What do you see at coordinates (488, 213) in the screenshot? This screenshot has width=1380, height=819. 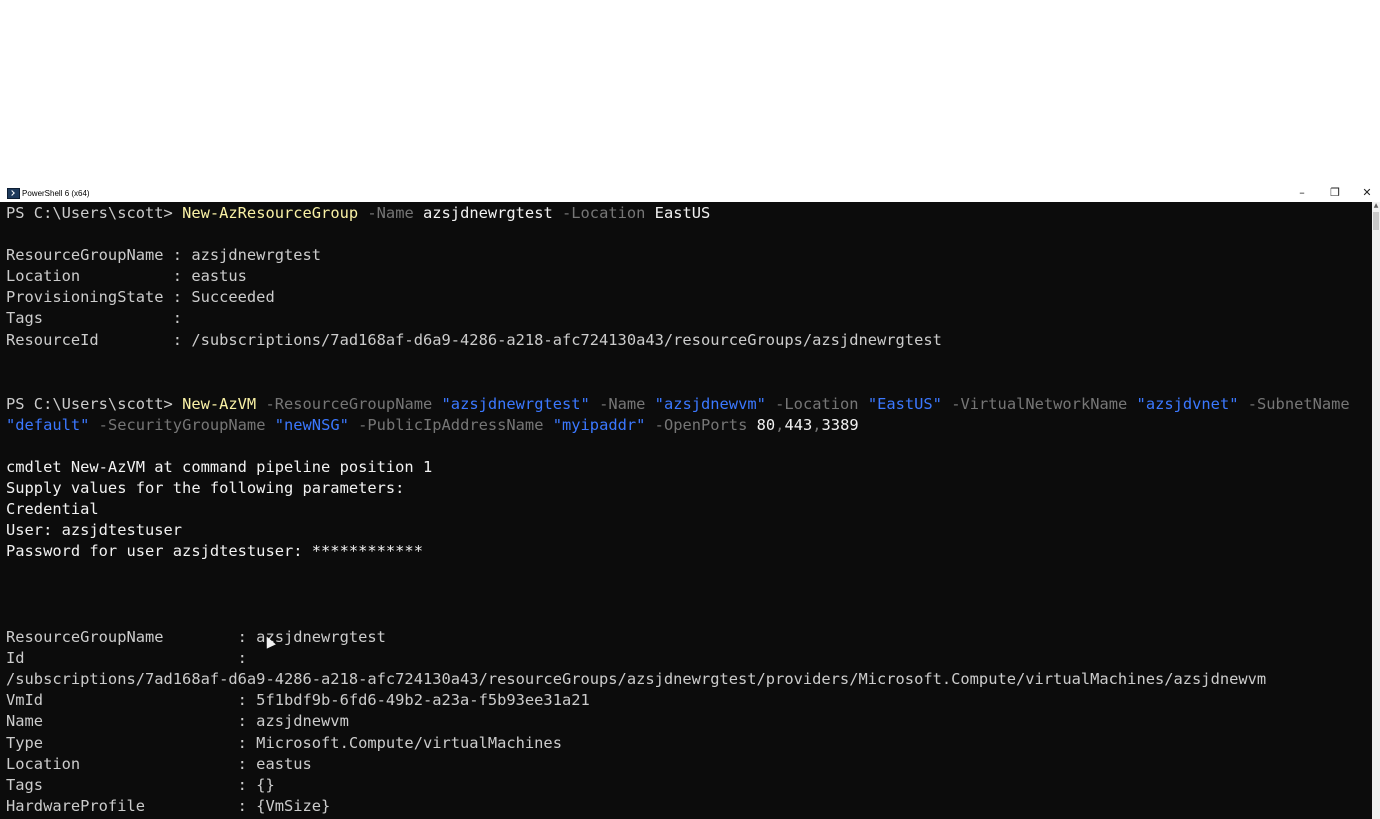 I see `argument: azsjdnewrgtest` at bounding box center [488, 213].